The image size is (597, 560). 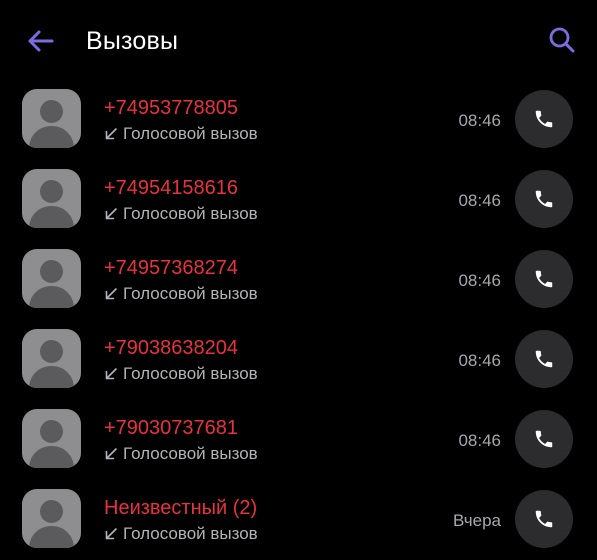 I want to click on call-log-row: Неизвестный (2) Голосовой вызов Вчера, so click(x=298, y=520).